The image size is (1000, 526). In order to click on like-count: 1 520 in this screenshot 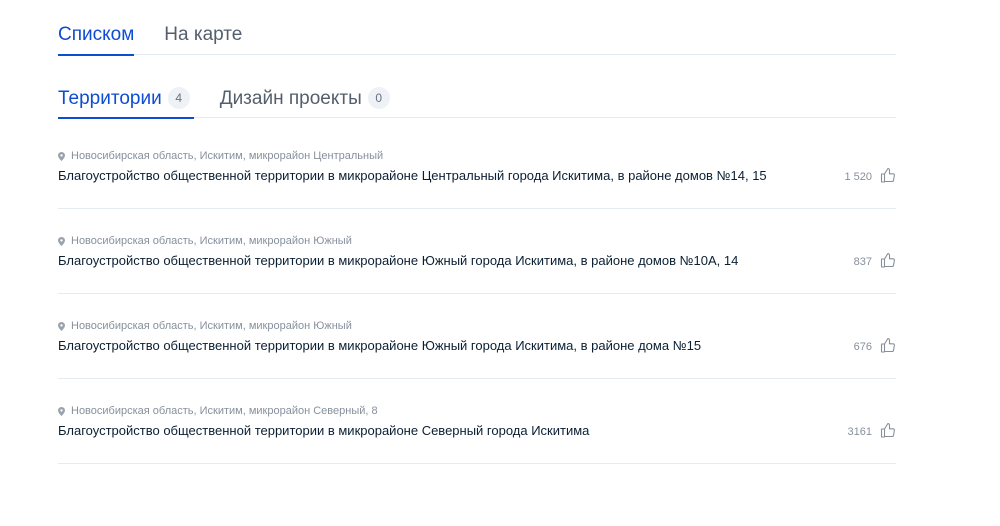, I will do `click(858, 176)`.